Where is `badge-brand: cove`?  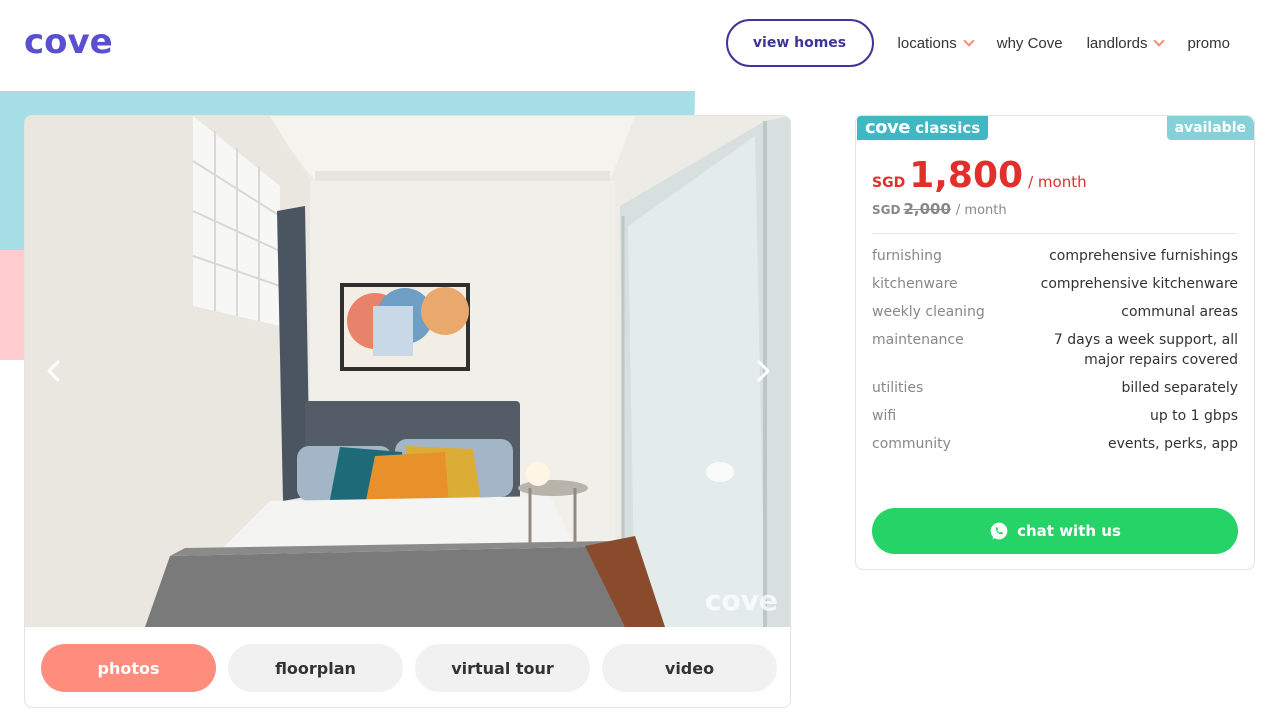
badge-brand: cove is located at coordinates (887, 127).